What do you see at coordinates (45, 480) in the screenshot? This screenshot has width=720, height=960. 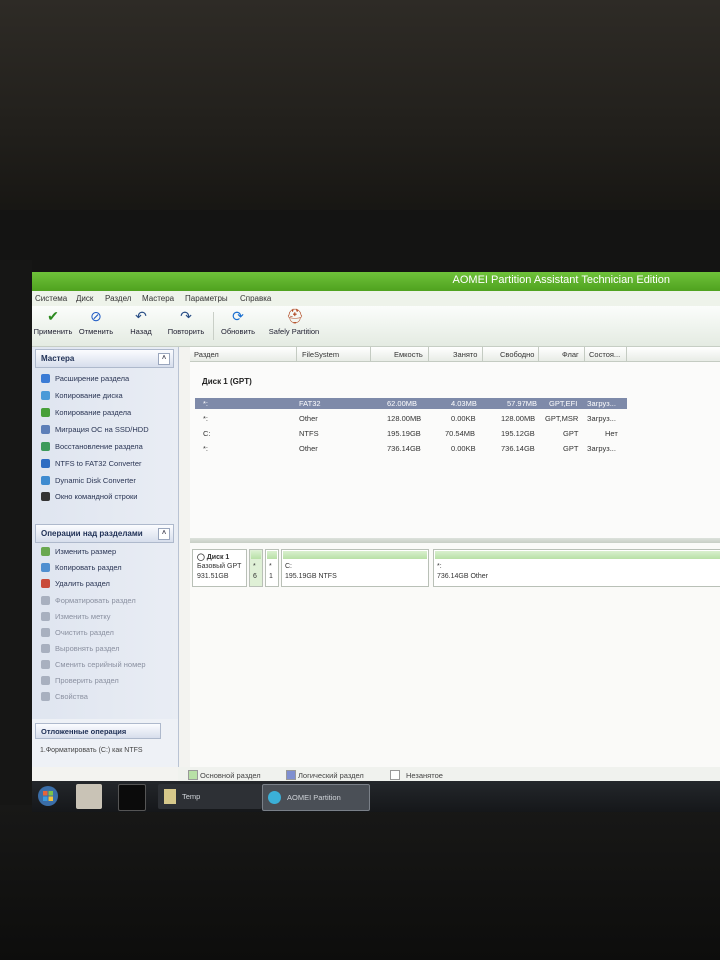 I see `dynamic-disk-icon` at bounding box center [45, 480].